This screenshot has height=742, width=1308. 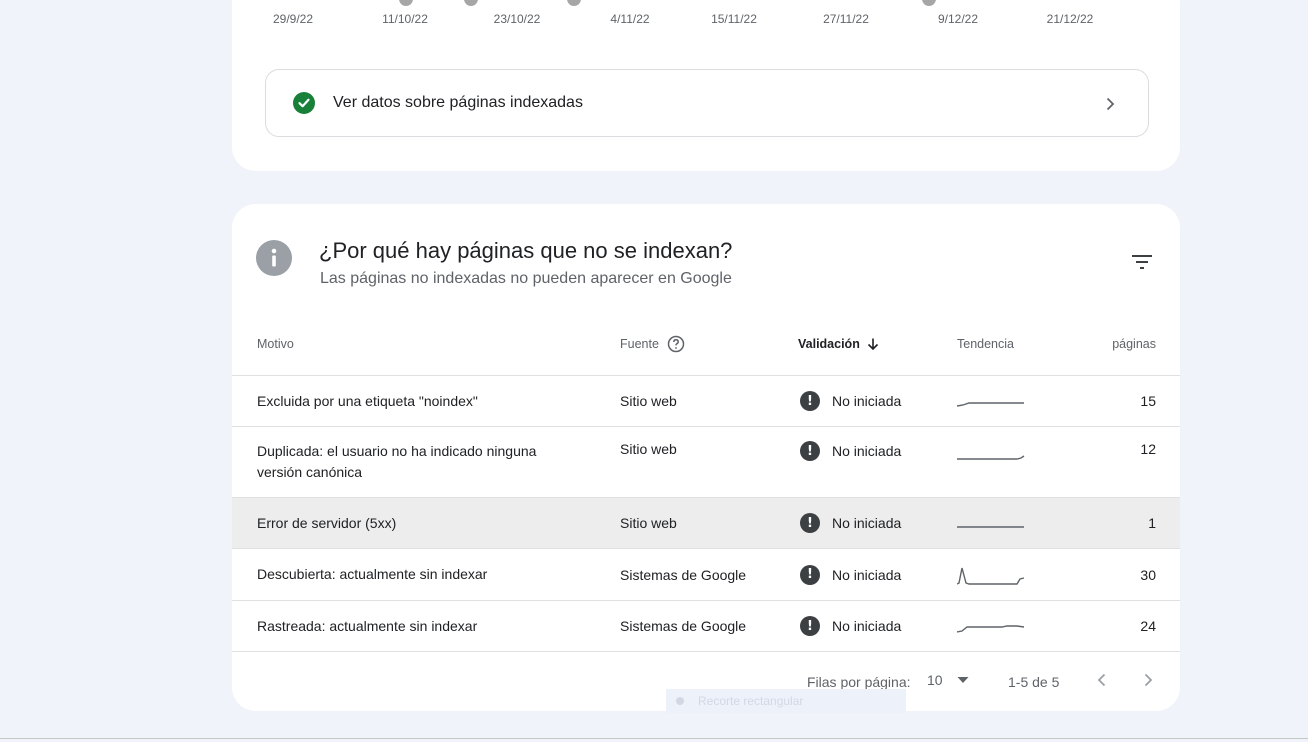 I want to click on rows-per-page-label: Filas por página:, so click(x=859, y=682).